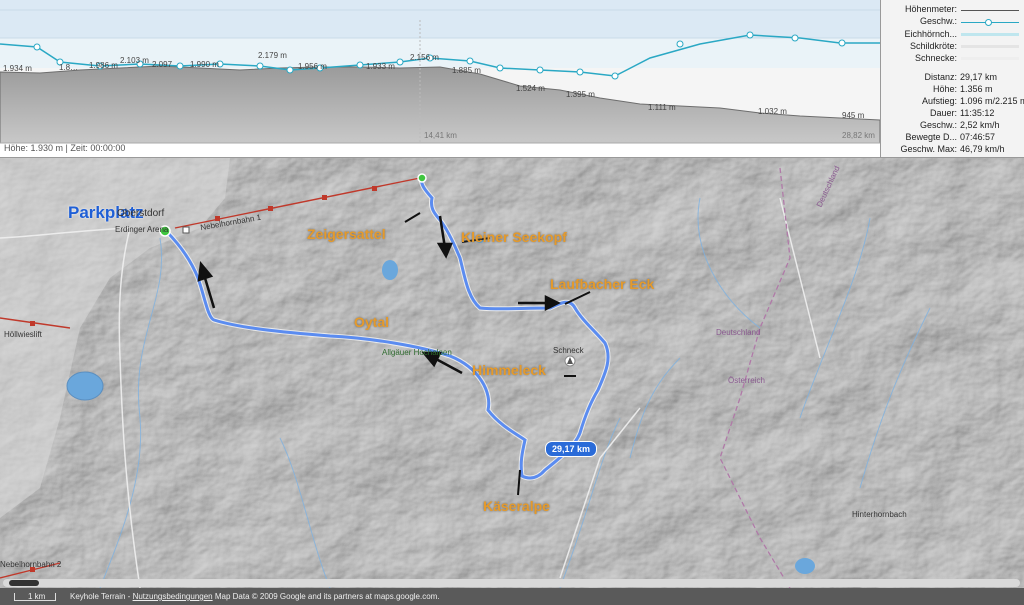  What do you see at coordinates (466, 70) in the screenshot?
I see `elevation-label: 1.885 m` at bounding box center [466, 70].